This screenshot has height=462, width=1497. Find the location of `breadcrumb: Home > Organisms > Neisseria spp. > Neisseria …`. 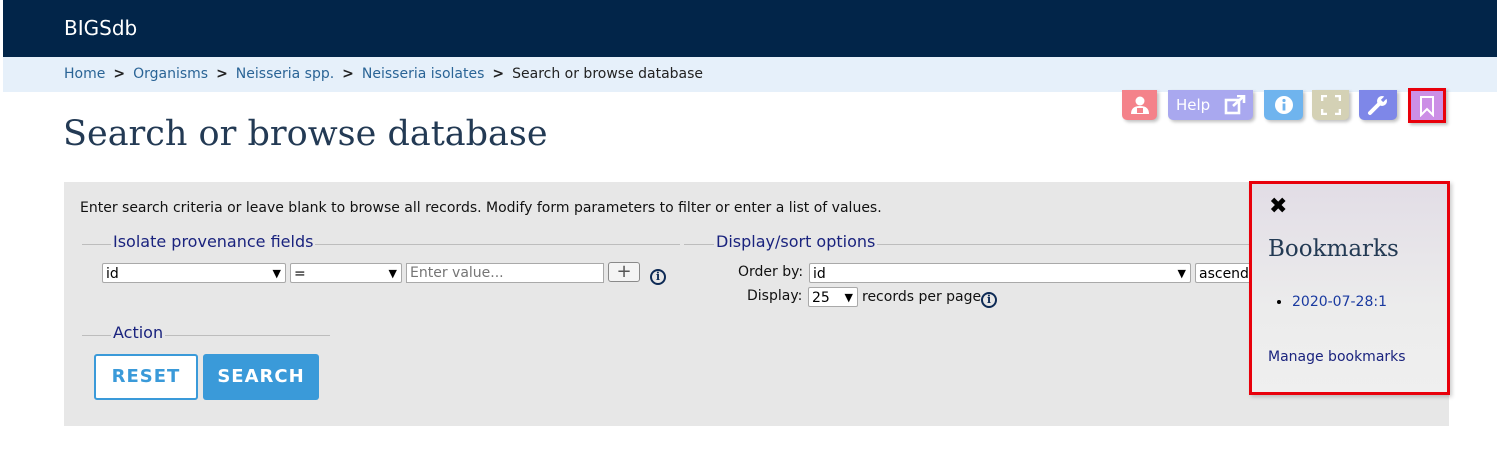

breadcrumb: Home > Organisms > Neisseria spp. > Neisseria … is located at coordinates (750, 74).